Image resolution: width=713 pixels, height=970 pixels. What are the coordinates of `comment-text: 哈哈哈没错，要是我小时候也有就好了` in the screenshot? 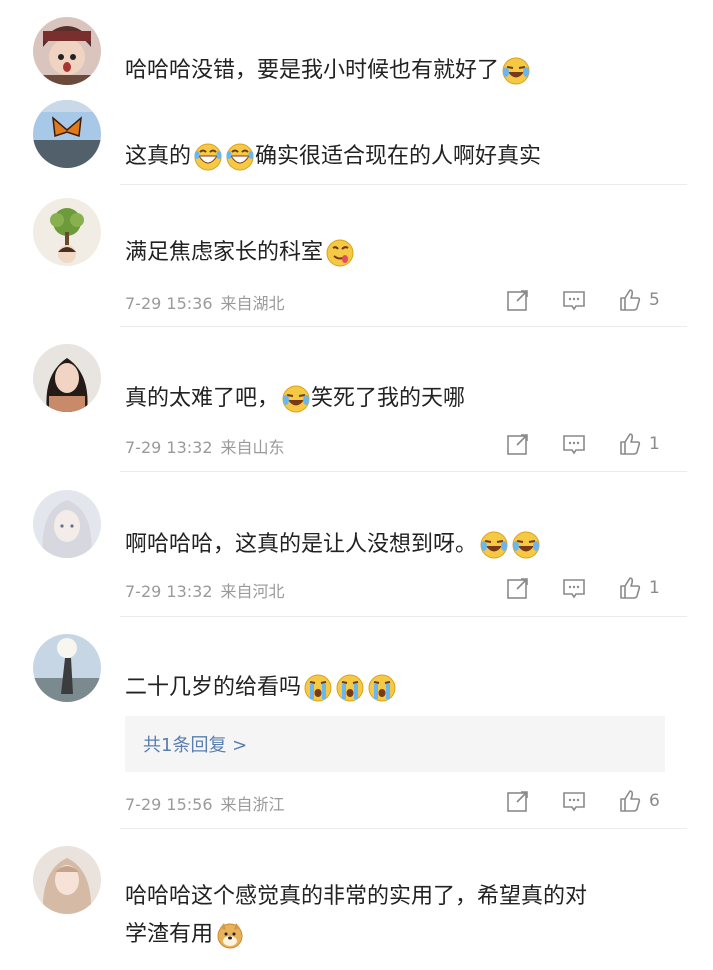 It's located at (400, 71).